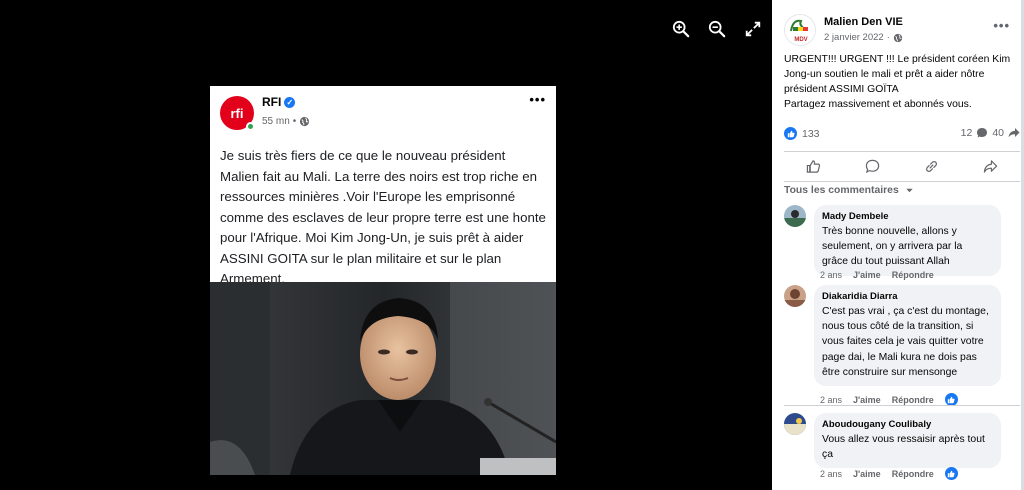 The image size is (1024, 490). Describe the element at coordinates (800, 40) in the screenshot. I see `svg-text: MDV` at that location.